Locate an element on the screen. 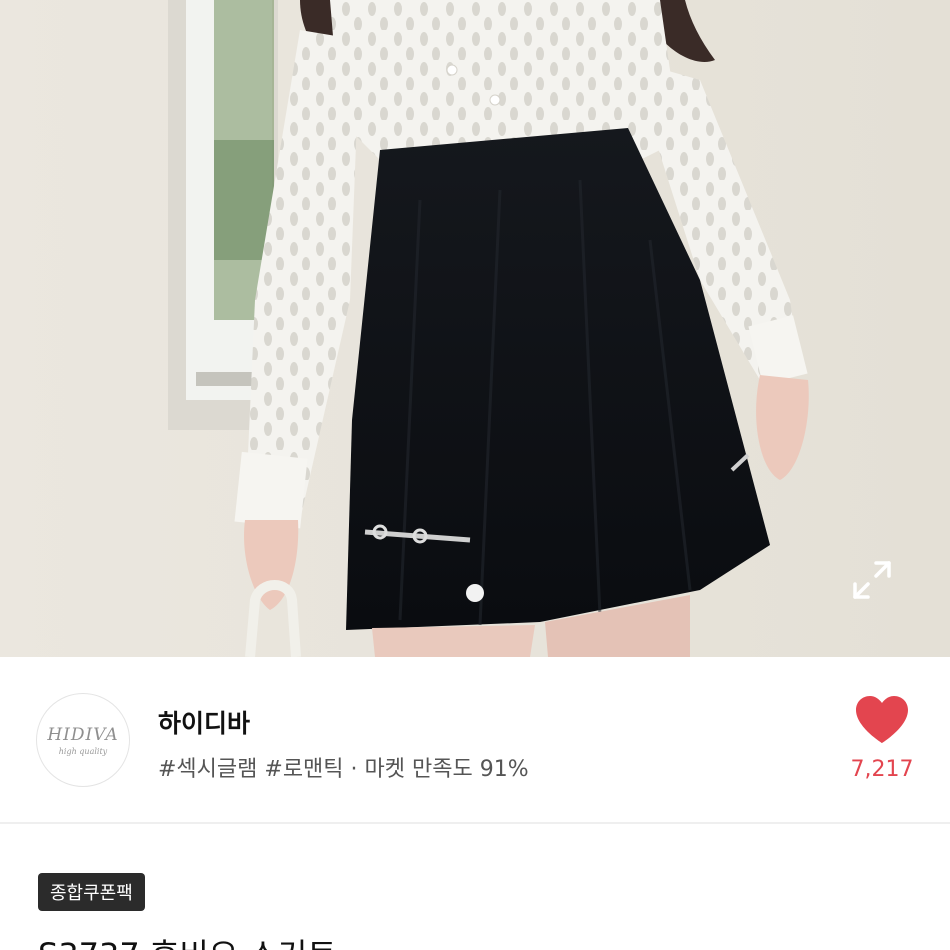 The width and height of the screenshot is (950, 950). heart-icon is located at coordinates (882, 720).